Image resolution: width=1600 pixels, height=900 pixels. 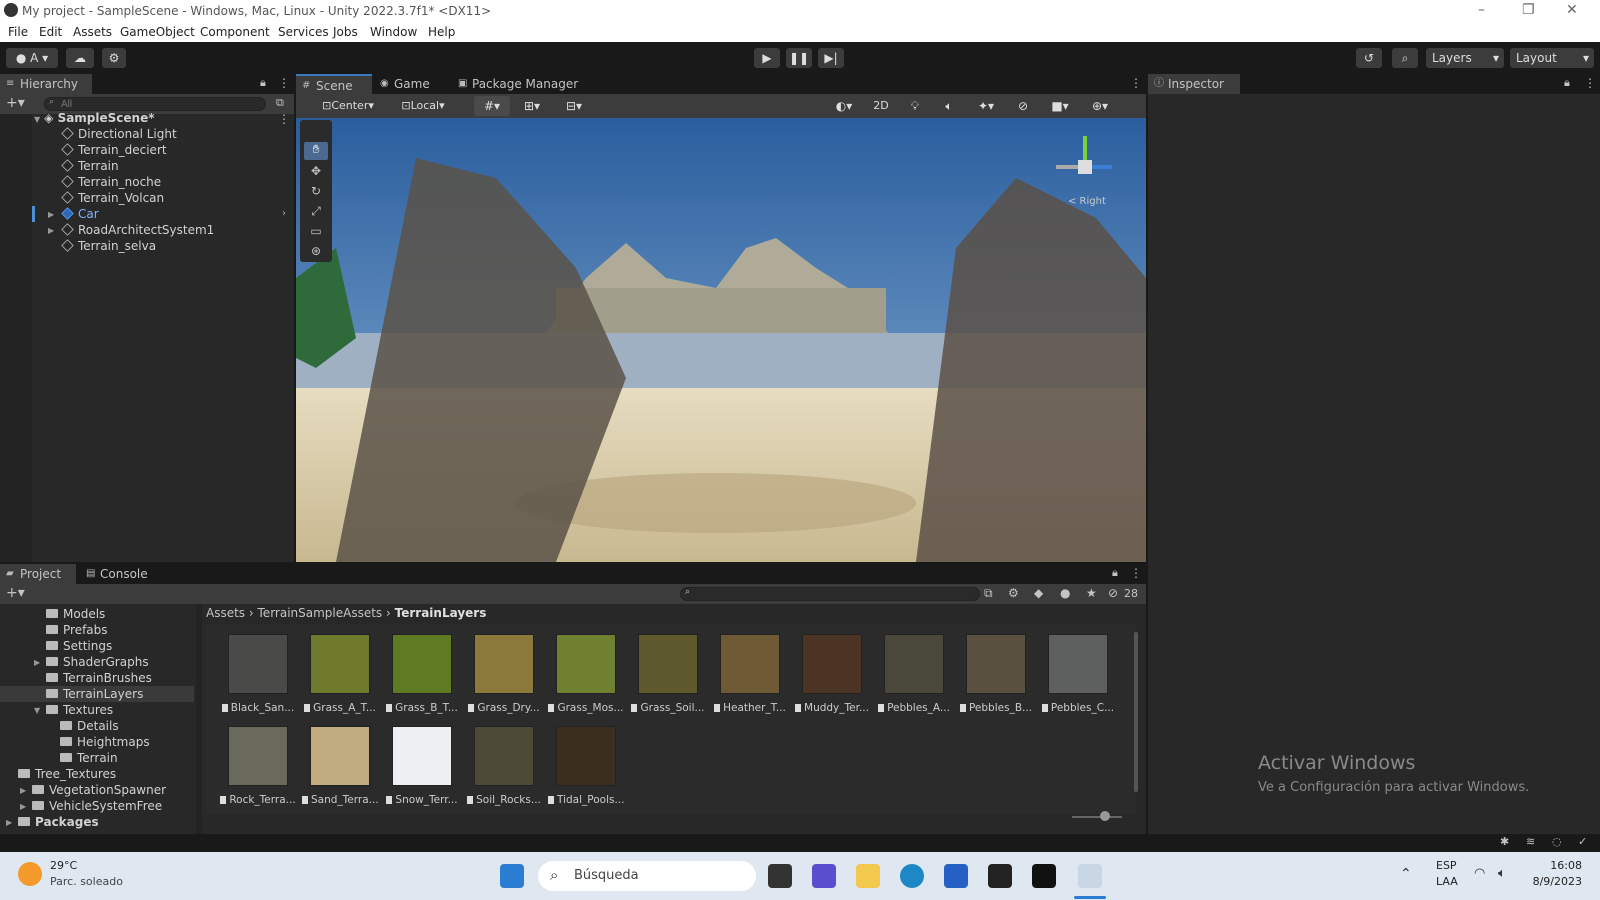 What do you see at coordinates (316, 213) in the screenshot?
I see `scale-tool-icon: ⤢` at bounding box center [316, 213].